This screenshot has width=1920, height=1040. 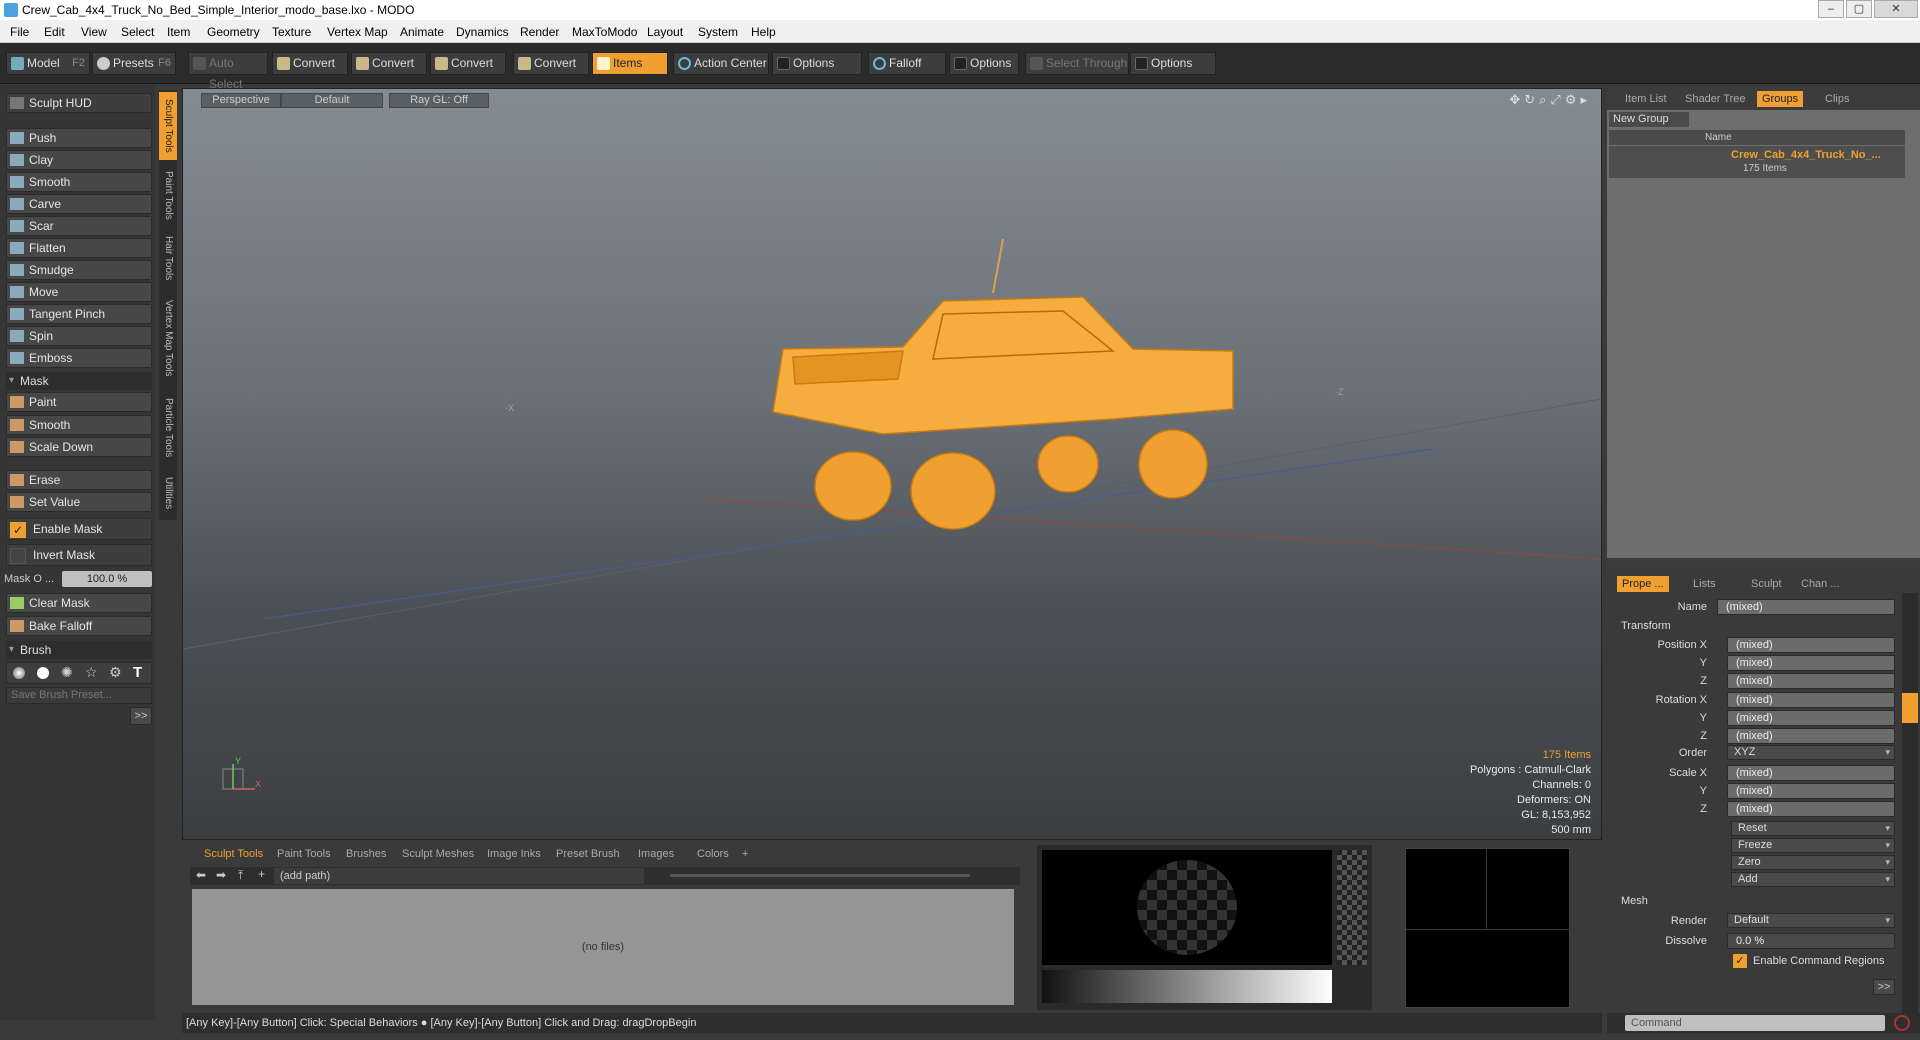 I want to click on presets-button: Presets F6, so click(x=134, y=63).